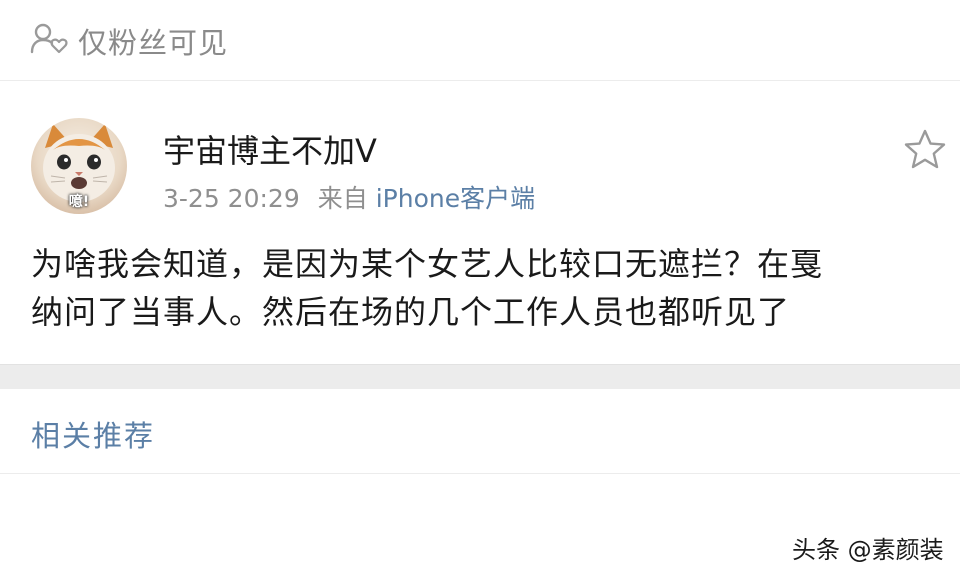  I want to click on post-source-link: iPhone客户端, so click(455, 198).